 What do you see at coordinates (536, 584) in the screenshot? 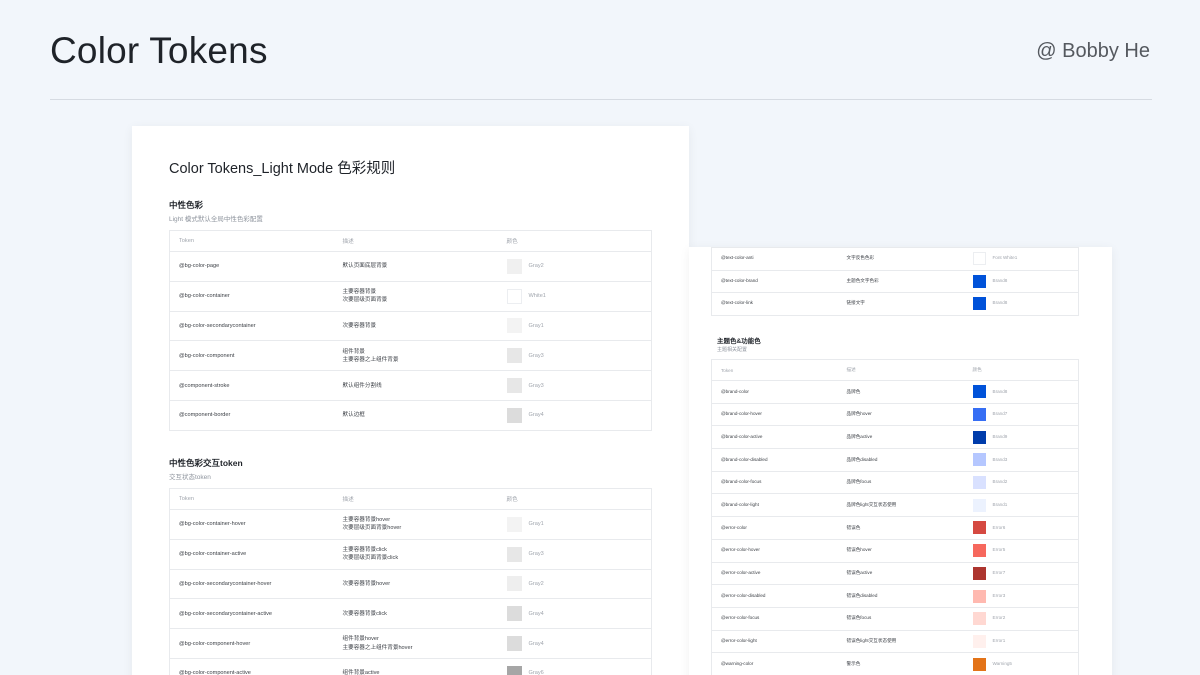
I see `color-name: Gray2` at bounding box center [536, 584].